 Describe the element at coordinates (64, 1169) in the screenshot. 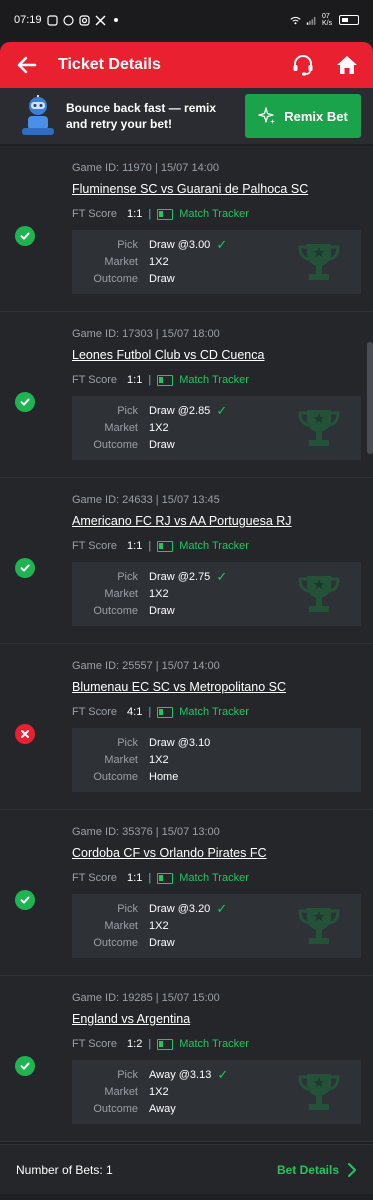

I see `bet-count: Number of Bets: 1` at that location.